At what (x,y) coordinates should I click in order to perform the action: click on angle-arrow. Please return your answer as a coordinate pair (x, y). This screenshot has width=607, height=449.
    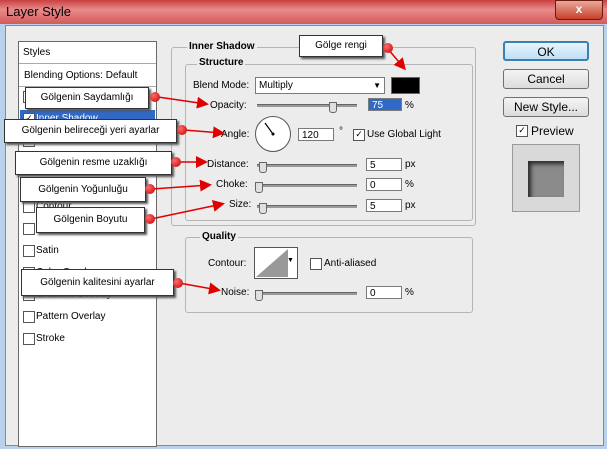
    Looking at the image, I should click on (204, 132).